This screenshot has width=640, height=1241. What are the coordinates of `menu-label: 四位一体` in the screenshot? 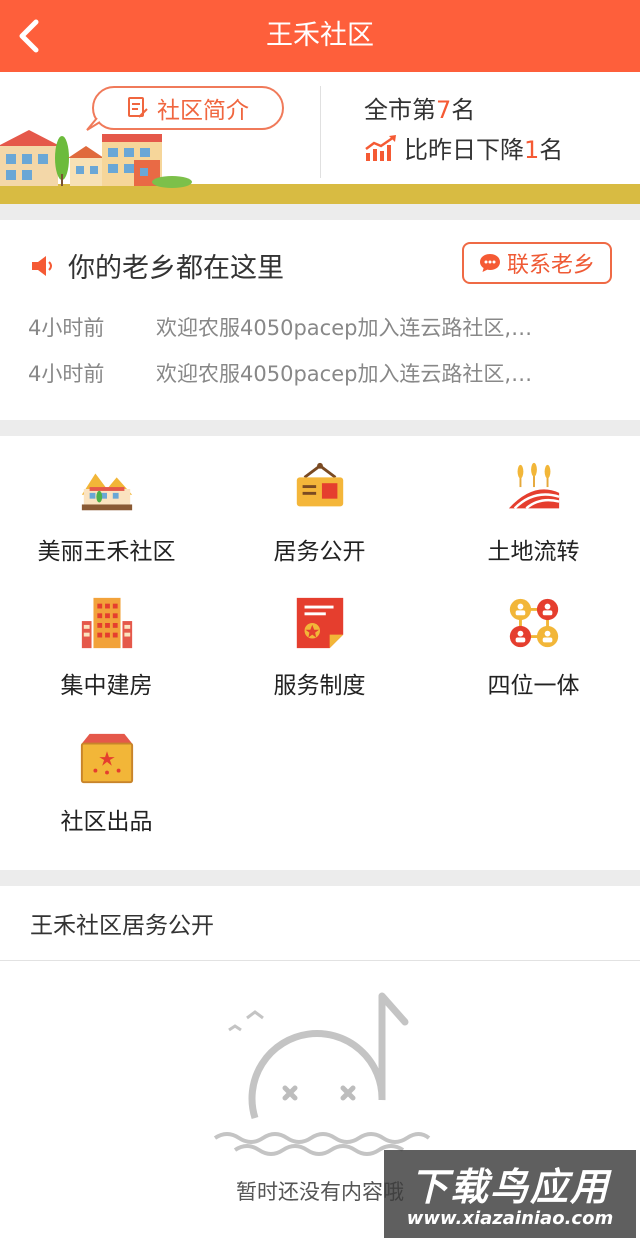 It's located at (533, 686).